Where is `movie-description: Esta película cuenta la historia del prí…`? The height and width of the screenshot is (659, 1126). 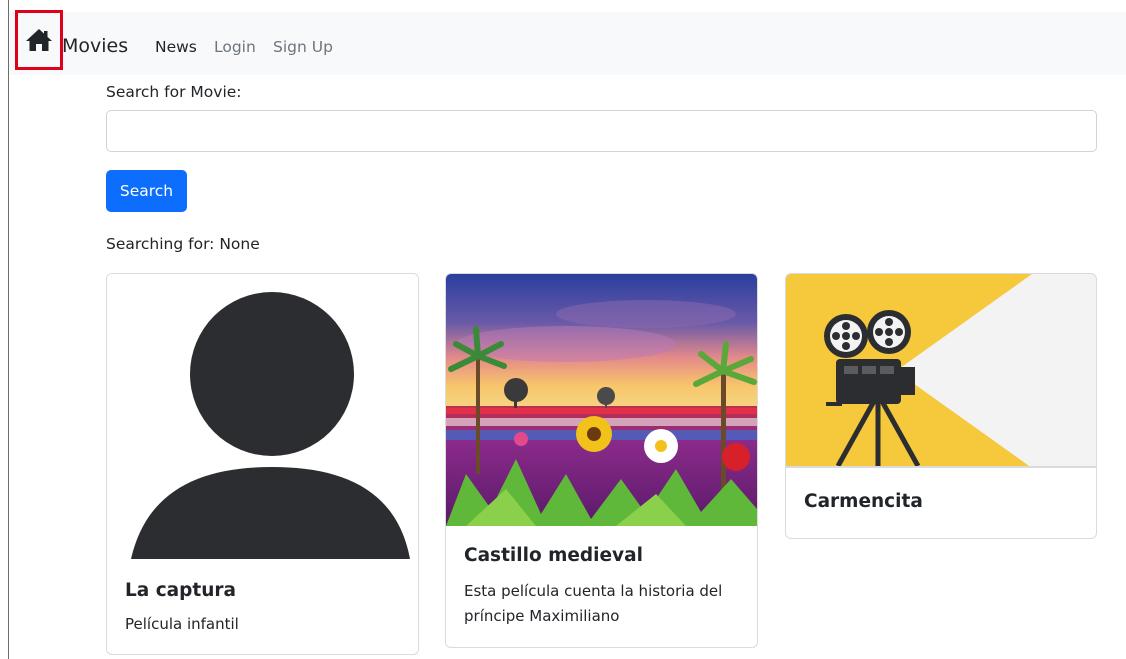 movie-description: Esta película cuenta la historia del prí… is located at coordinates (593, 603).